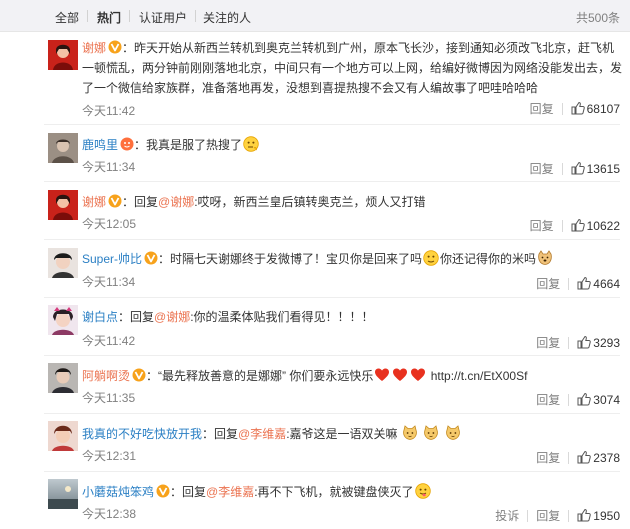 The width and height of the screenshot is (630, 529). I want to click on comment-body: 鹿鸣里 ：我真是服了热搜了, so click(352, 145).